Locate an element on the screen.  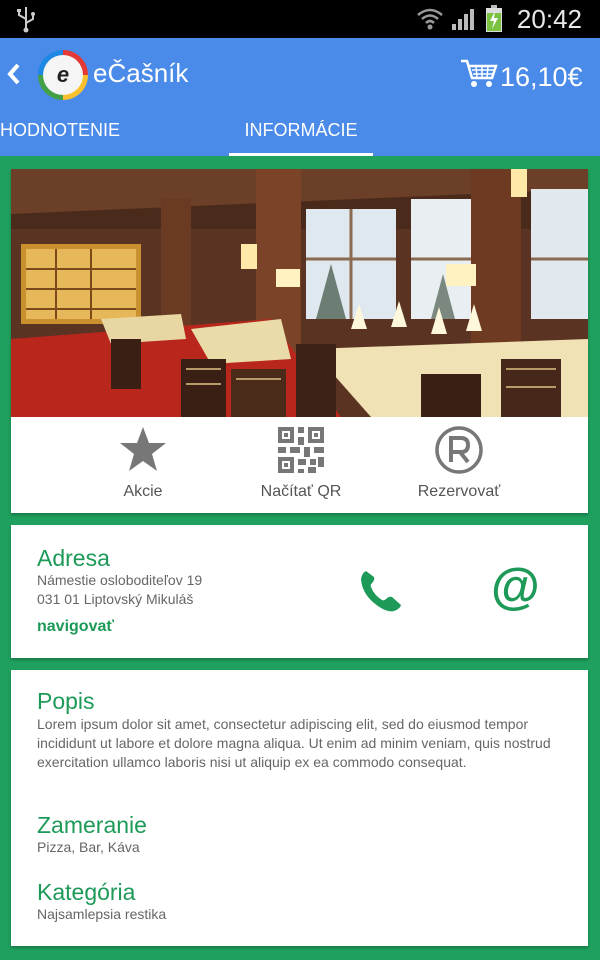
address-line-1: Námestie osloboditeľov 19 is located at coordinates (120, 580).